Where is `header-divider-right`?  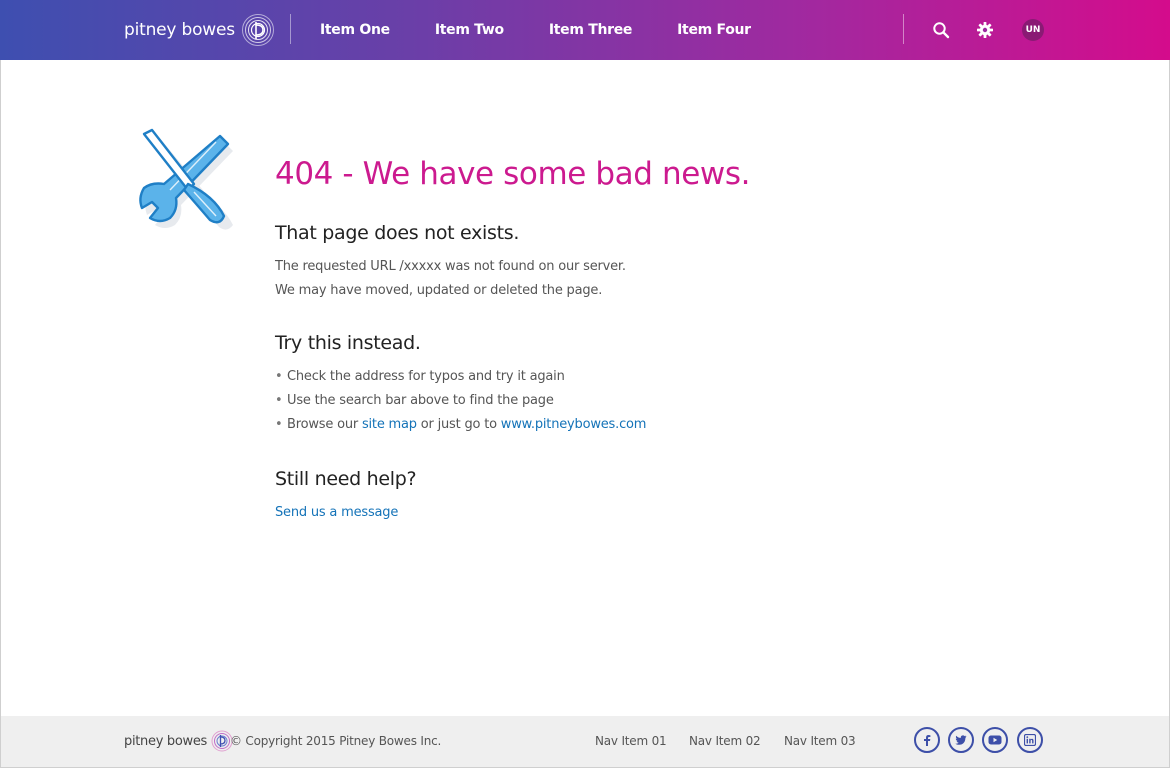
header-divider-right is located at coordinates (903, 29).